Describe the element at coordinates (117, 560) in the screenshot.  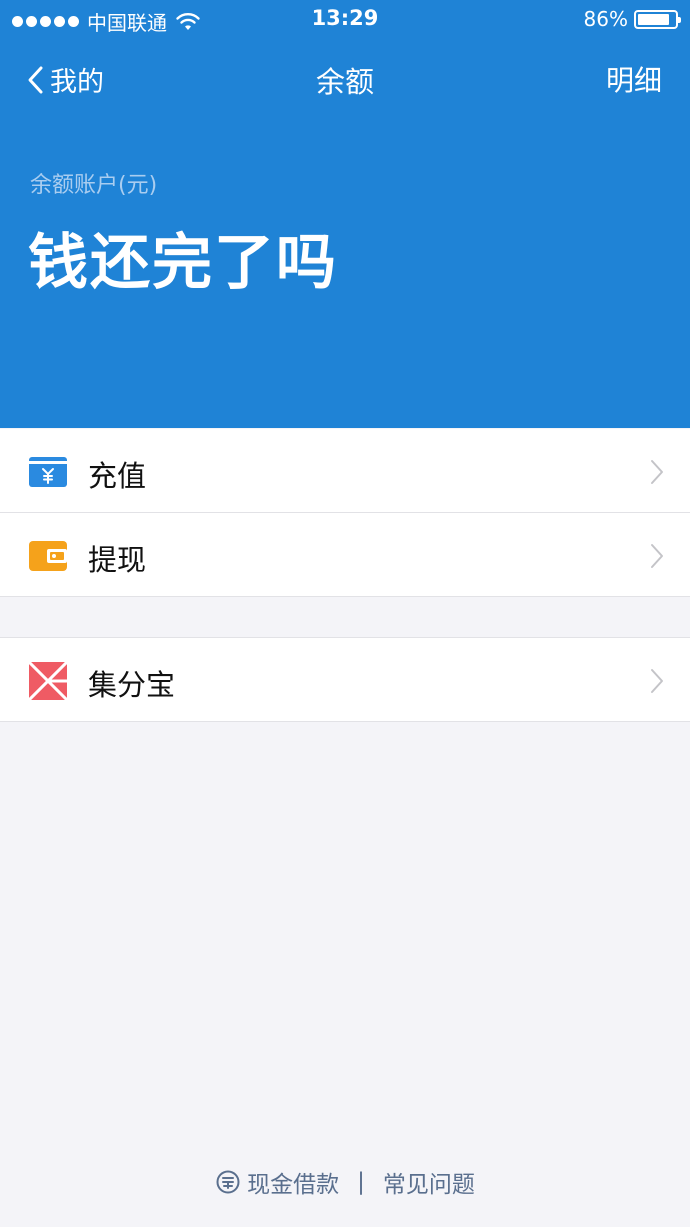
I see `menu-item-label: 提现` at that location.